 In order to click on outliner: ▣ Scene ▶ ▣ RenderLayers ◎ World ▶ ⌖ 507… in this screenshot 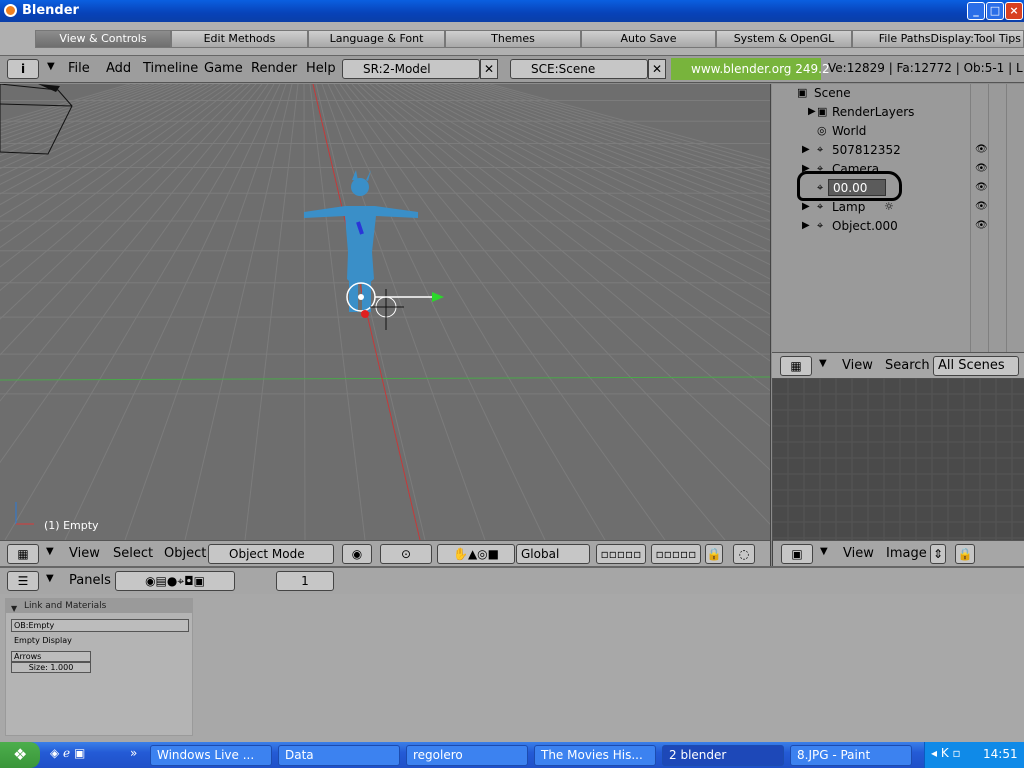, I will do `click(898, 218)`.